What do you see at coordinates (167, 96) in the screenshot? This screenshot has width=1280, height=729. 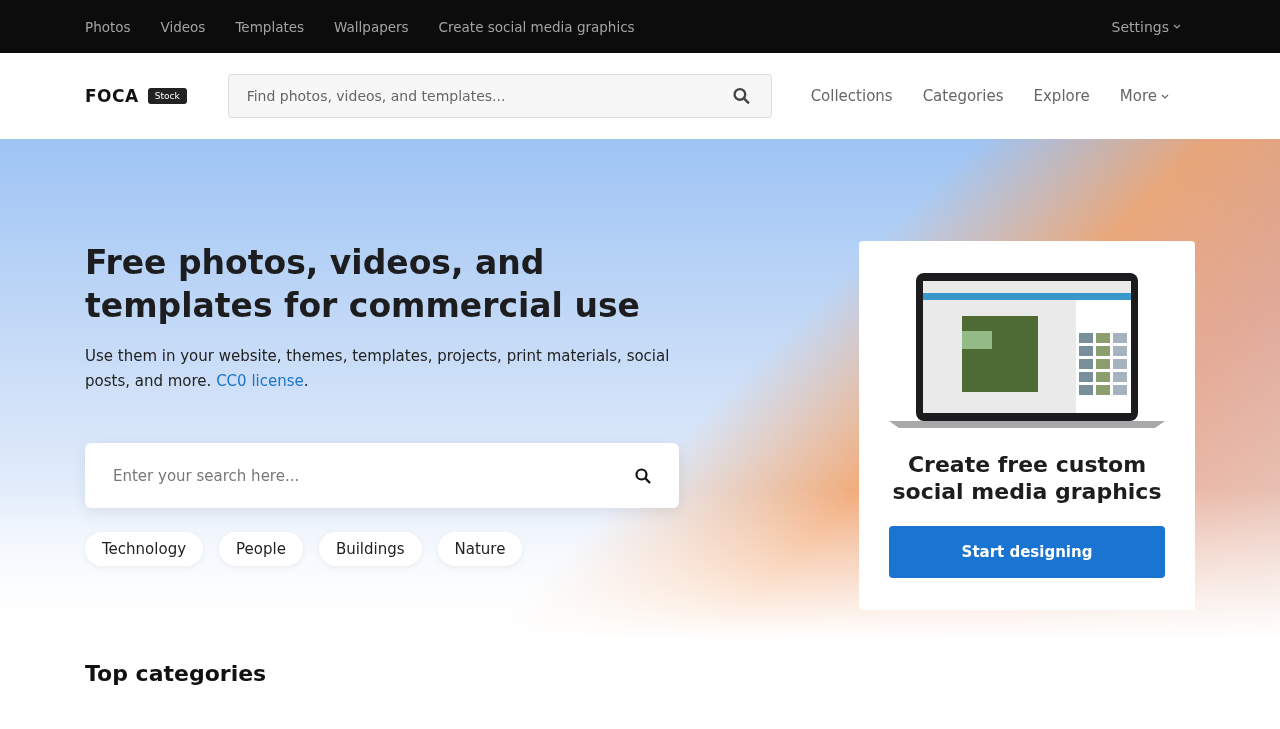 I see `logo-badge: Stock` at bounding box center [167, 96].